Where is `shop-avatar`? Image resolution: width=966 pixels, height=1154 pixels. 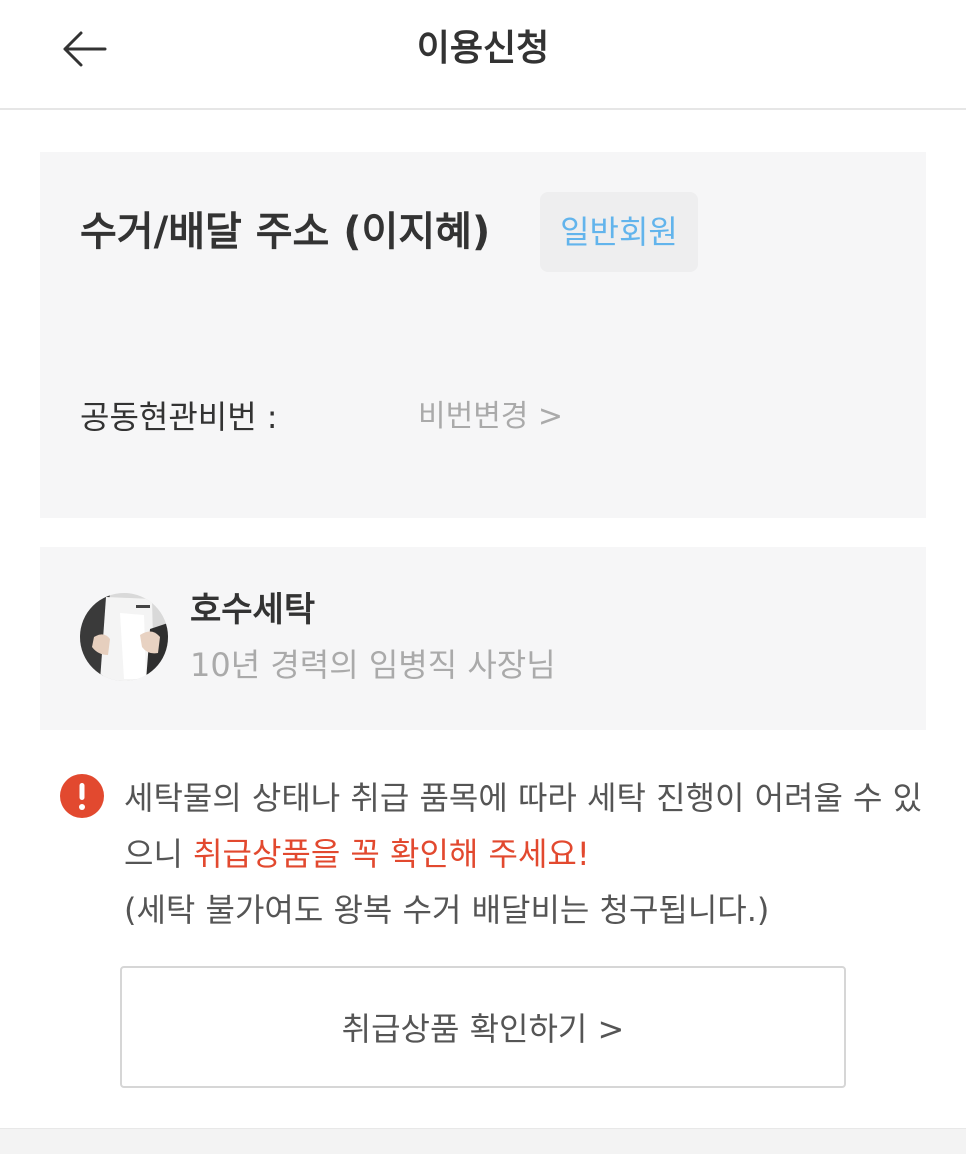 shop-avatar is located at coordinates (124, 637).